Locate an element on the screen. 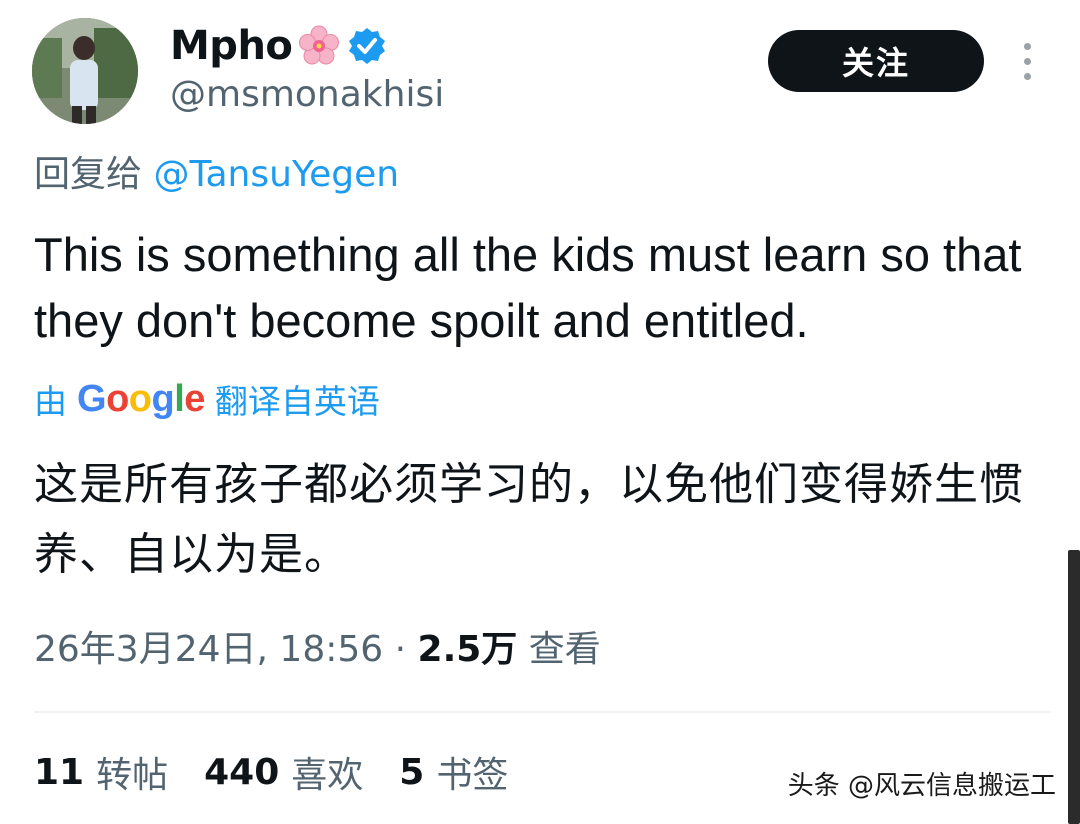  google-logo: Google is located at coordinates (141, 398).